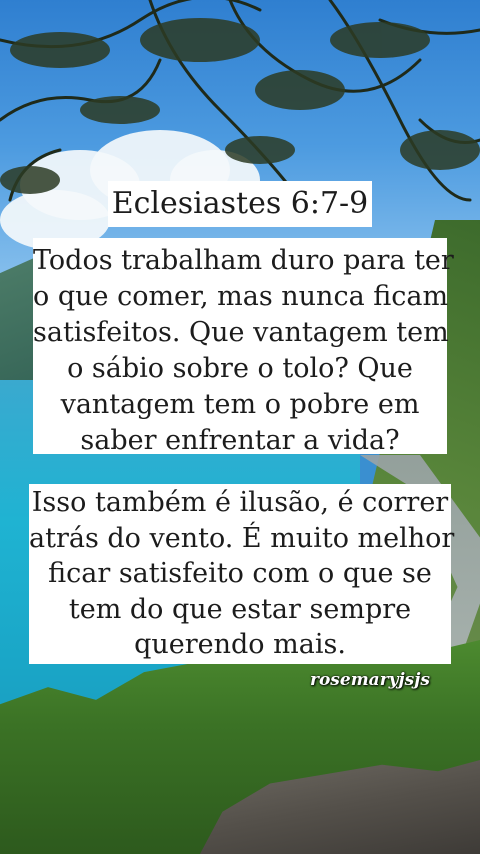  I want to click on verse-line: querendo mais., so click(240, 644).